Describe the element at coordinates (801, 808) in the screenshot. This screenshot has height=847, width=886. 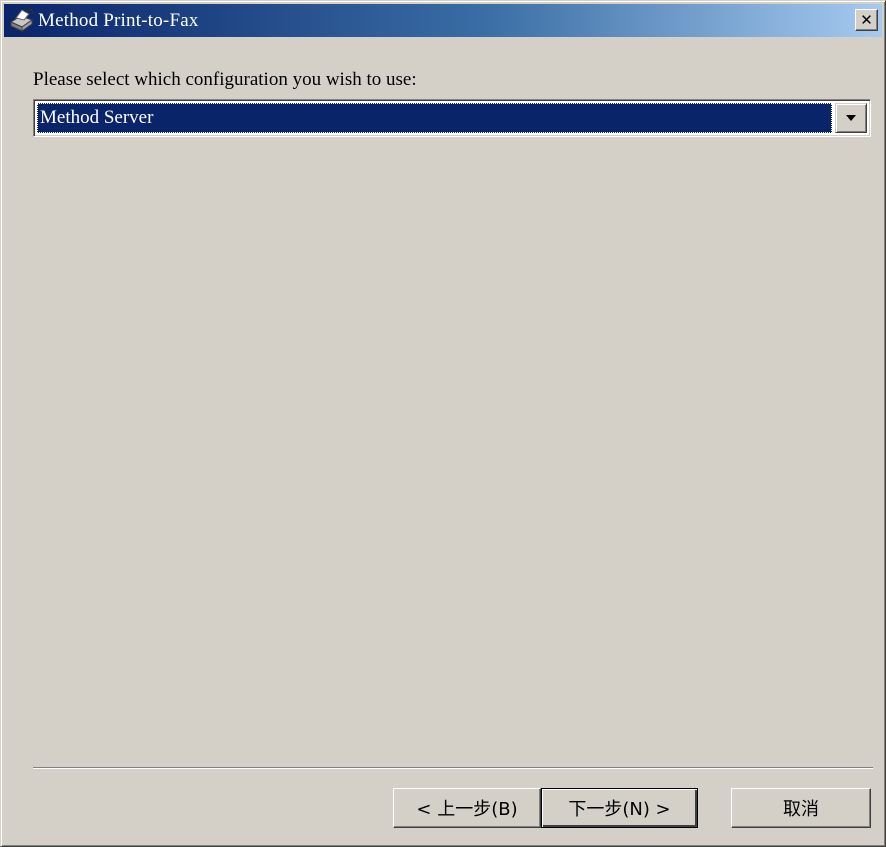
I see `cancel-button: 取消` at that location.